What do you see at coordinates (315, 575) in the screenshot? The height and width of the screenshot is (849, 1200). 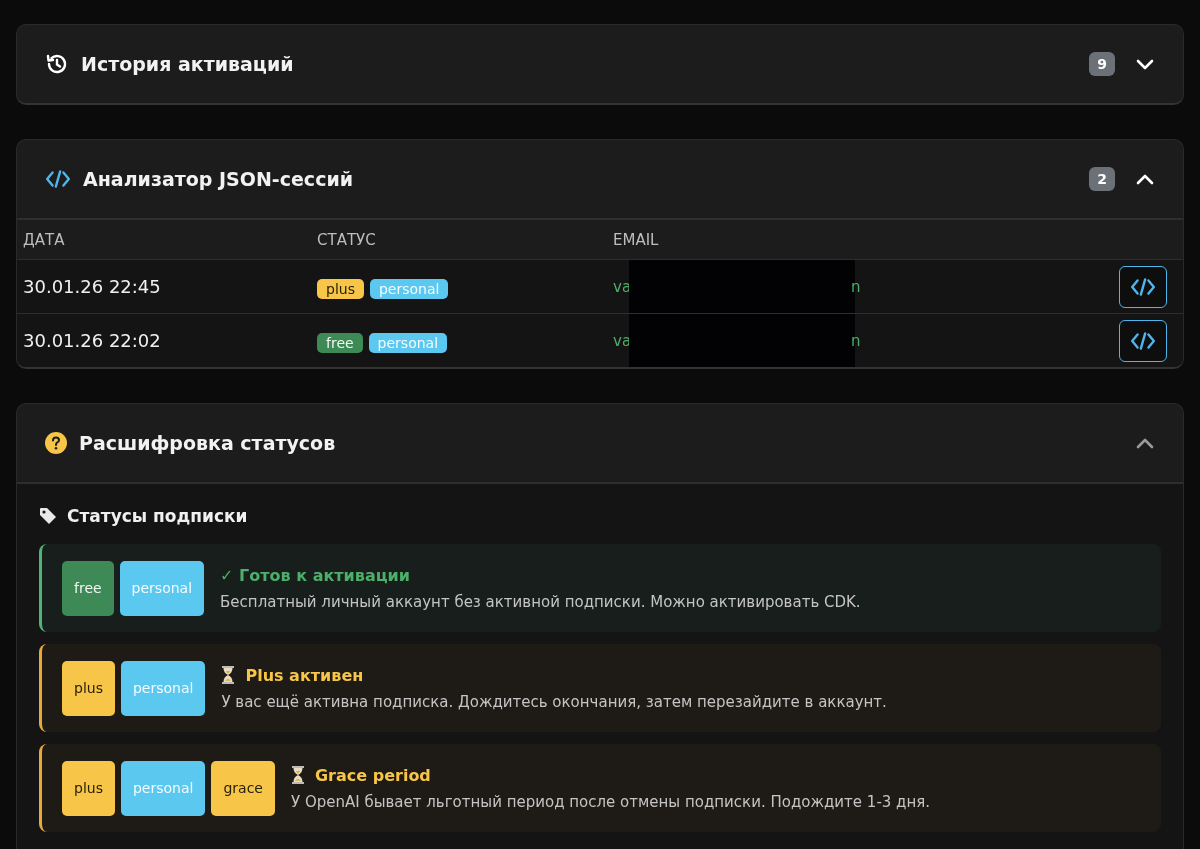 I see `status-title: ✓ Готов к активации` at bounding box center [315, 575].